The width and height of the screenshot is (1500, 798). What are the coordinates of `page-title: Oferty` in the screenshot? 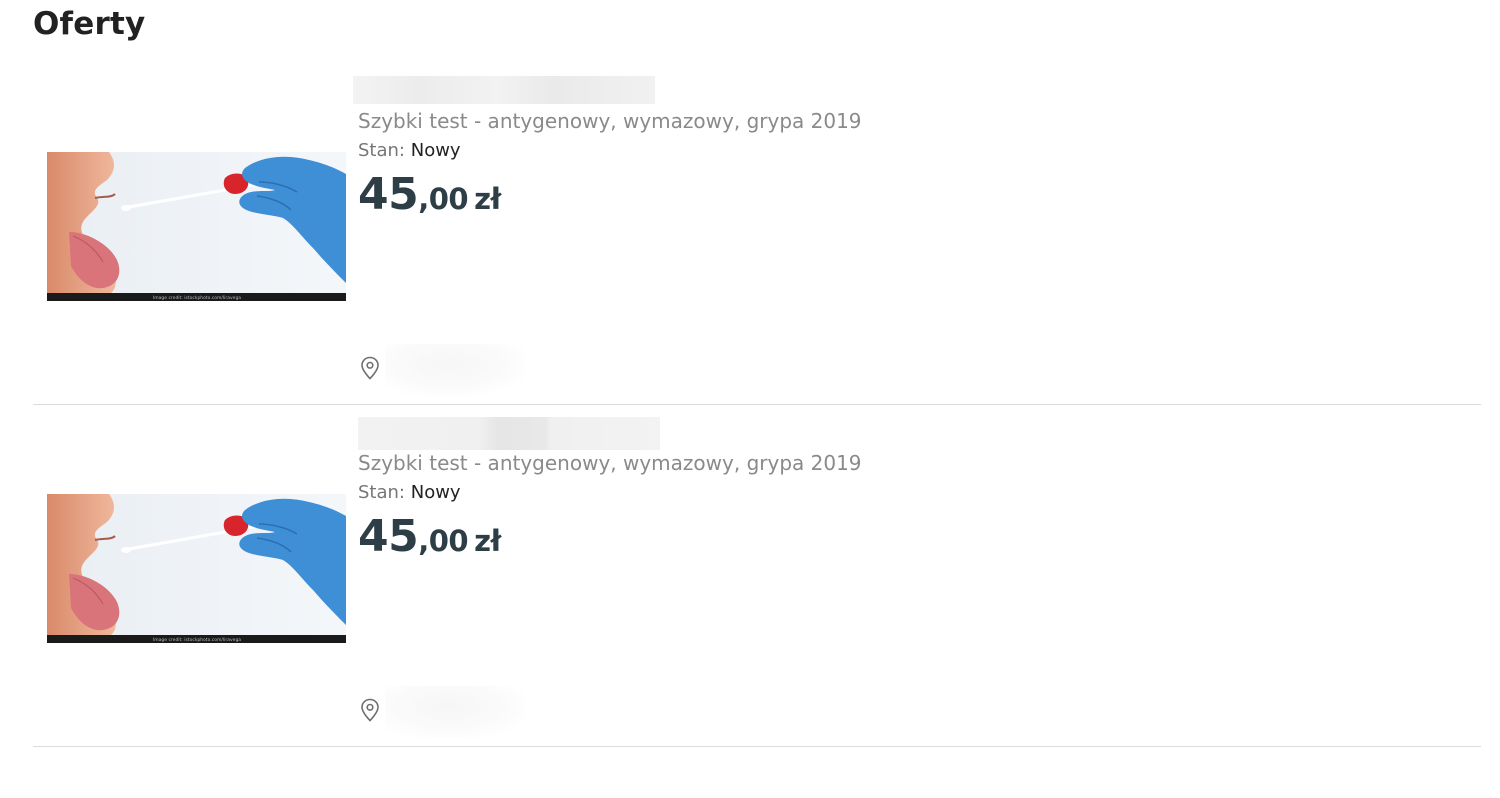 It's located at (89, 24).